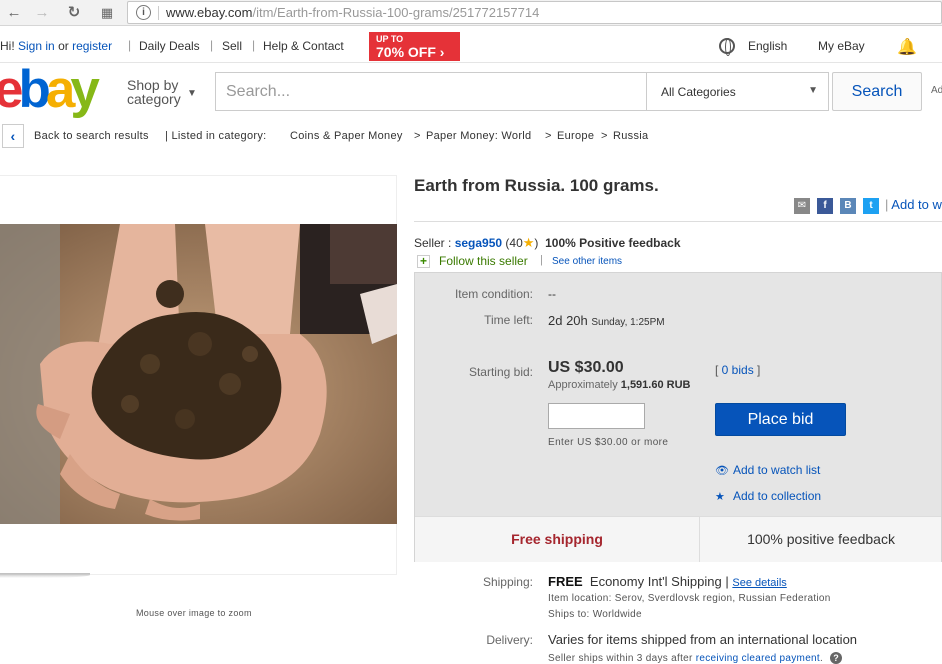 The width and height of the screenshot is (942, 664). Describe the element at coordinates (232, 46) in the screenshot. I see `sell-link: Sell` at that location.